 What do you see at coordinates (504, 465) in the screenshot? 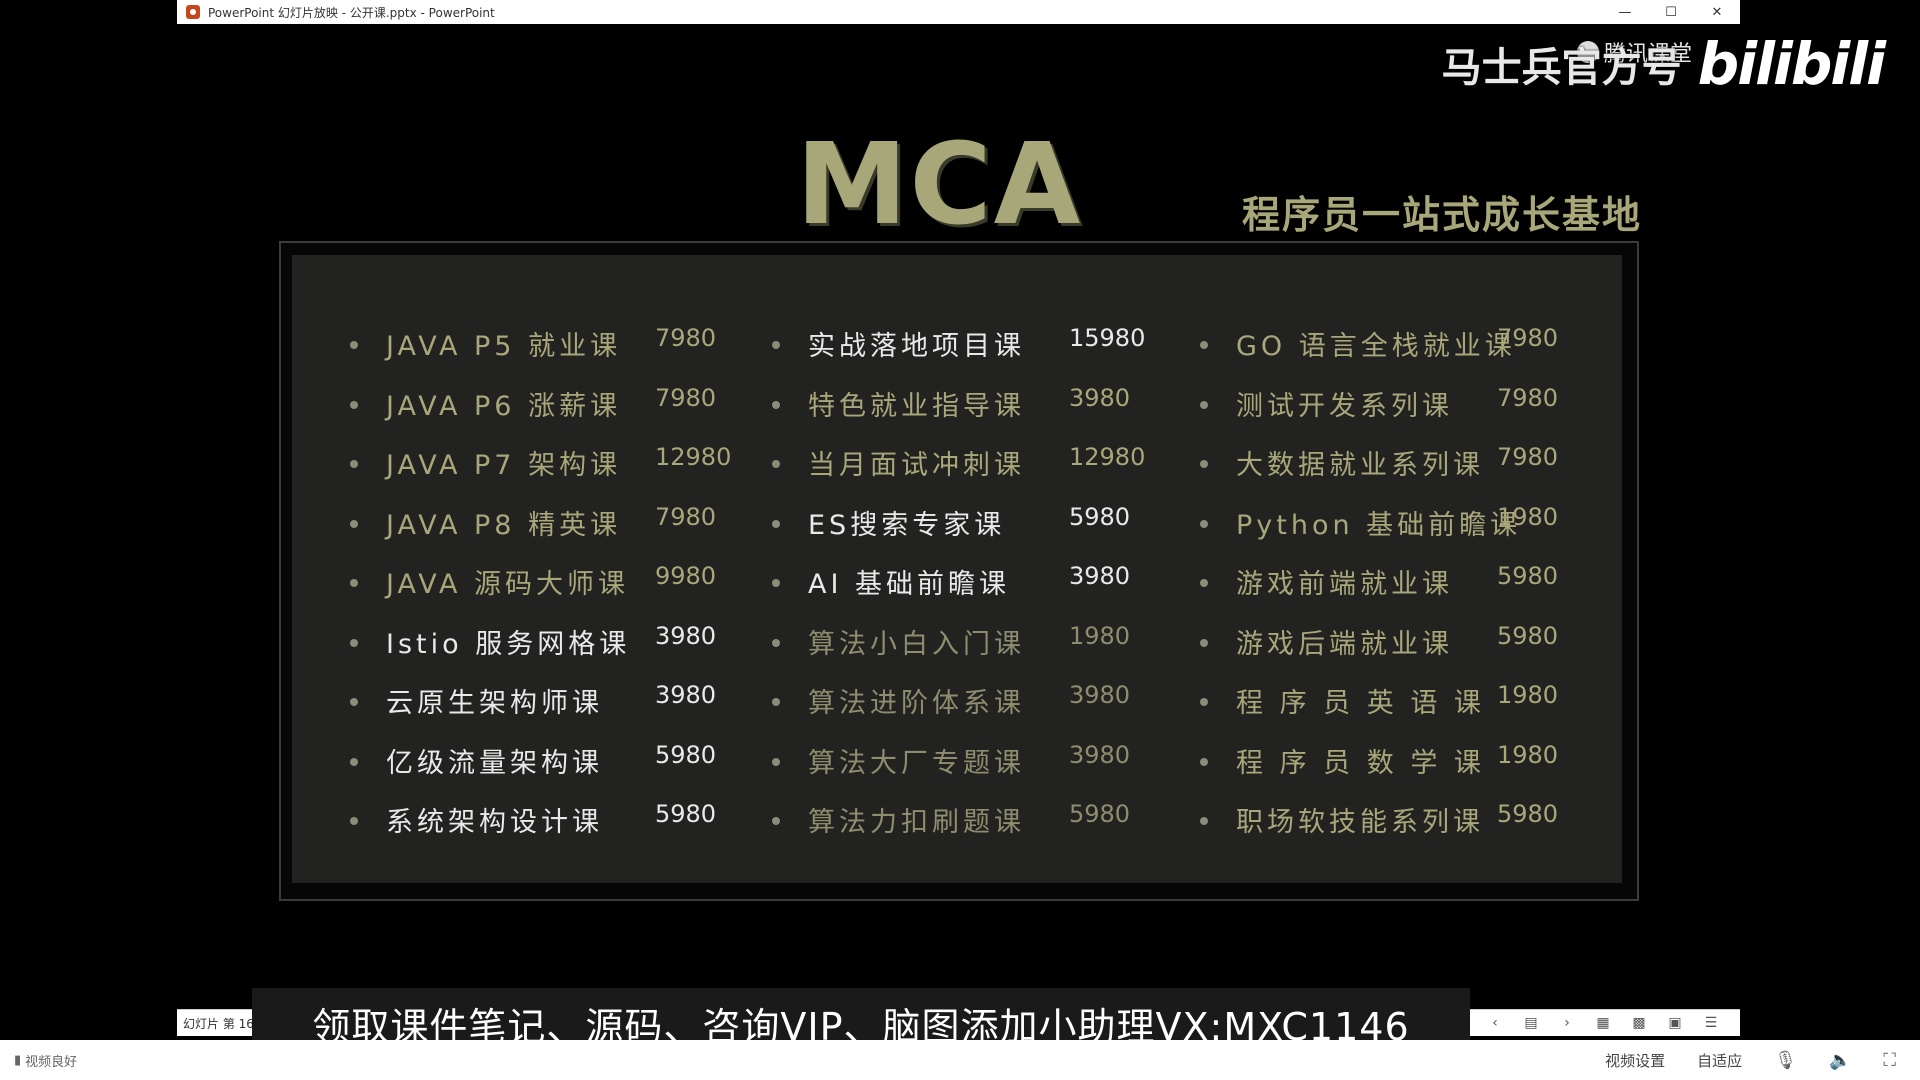
I see `course-name: JAVA P7 架构课` at bounding box center [504, 465].